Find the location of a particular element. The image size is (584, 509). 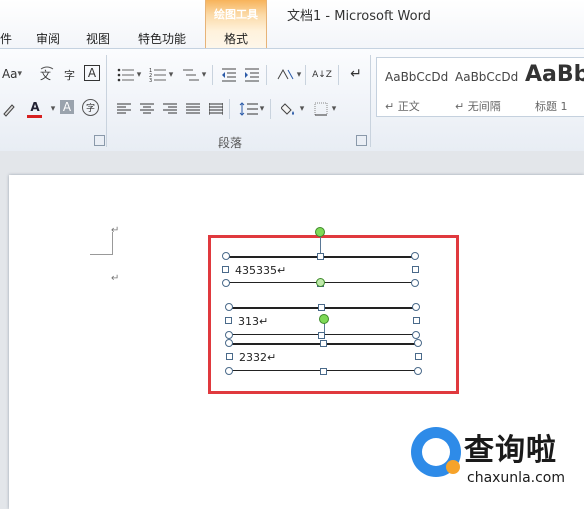

styles-gallery: AaBbCcDd ↵ 正文 AaBbCcDd ↵ 无间隔 AaBb 标题 1 is located at coordinates (480, 87).